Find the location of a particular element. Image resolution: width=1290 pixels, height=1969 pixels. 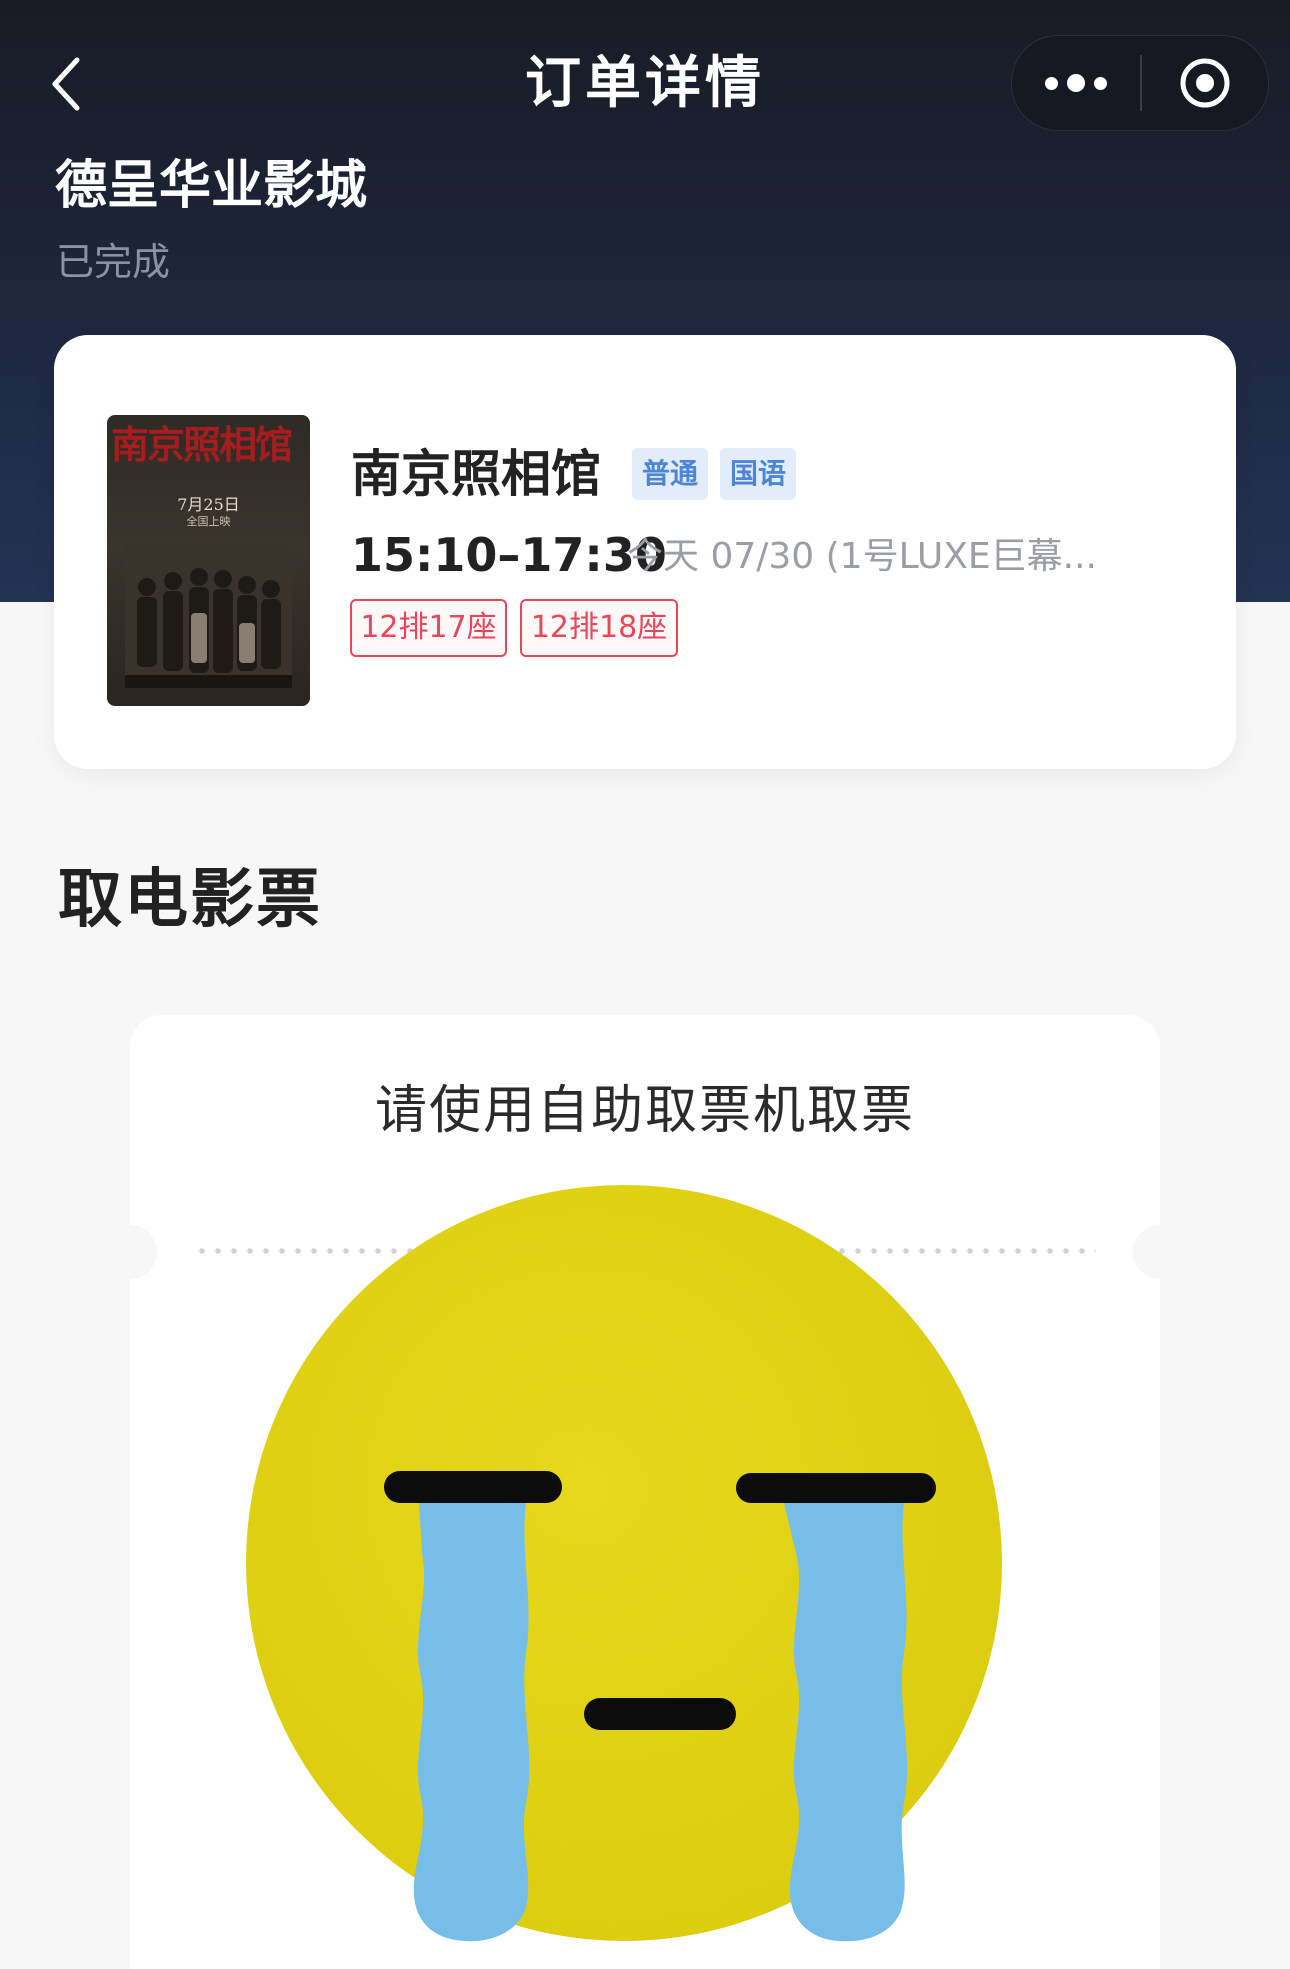

poster-title: 南京照相馆 is located at coordinates (202, 444).